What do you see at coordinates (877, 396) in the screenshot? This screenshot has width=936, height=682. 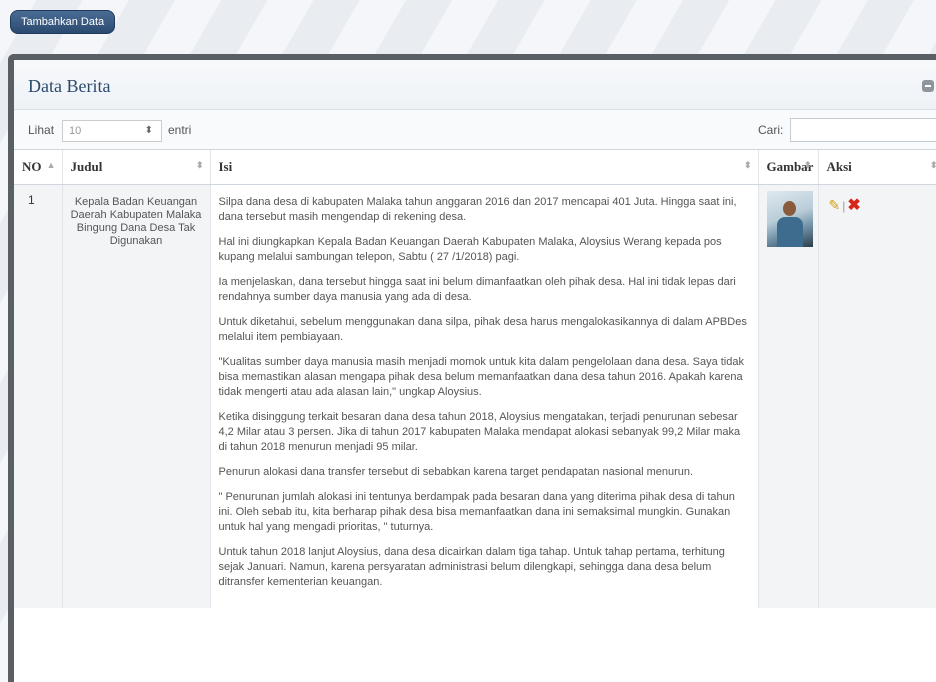 I see `cell-aksi: ✎ | ✖` at bounding box center [877, 396].